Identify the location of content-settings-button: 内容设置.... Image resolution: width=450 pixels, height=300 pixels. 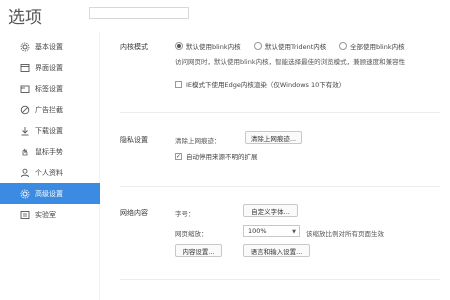
(198, 250).